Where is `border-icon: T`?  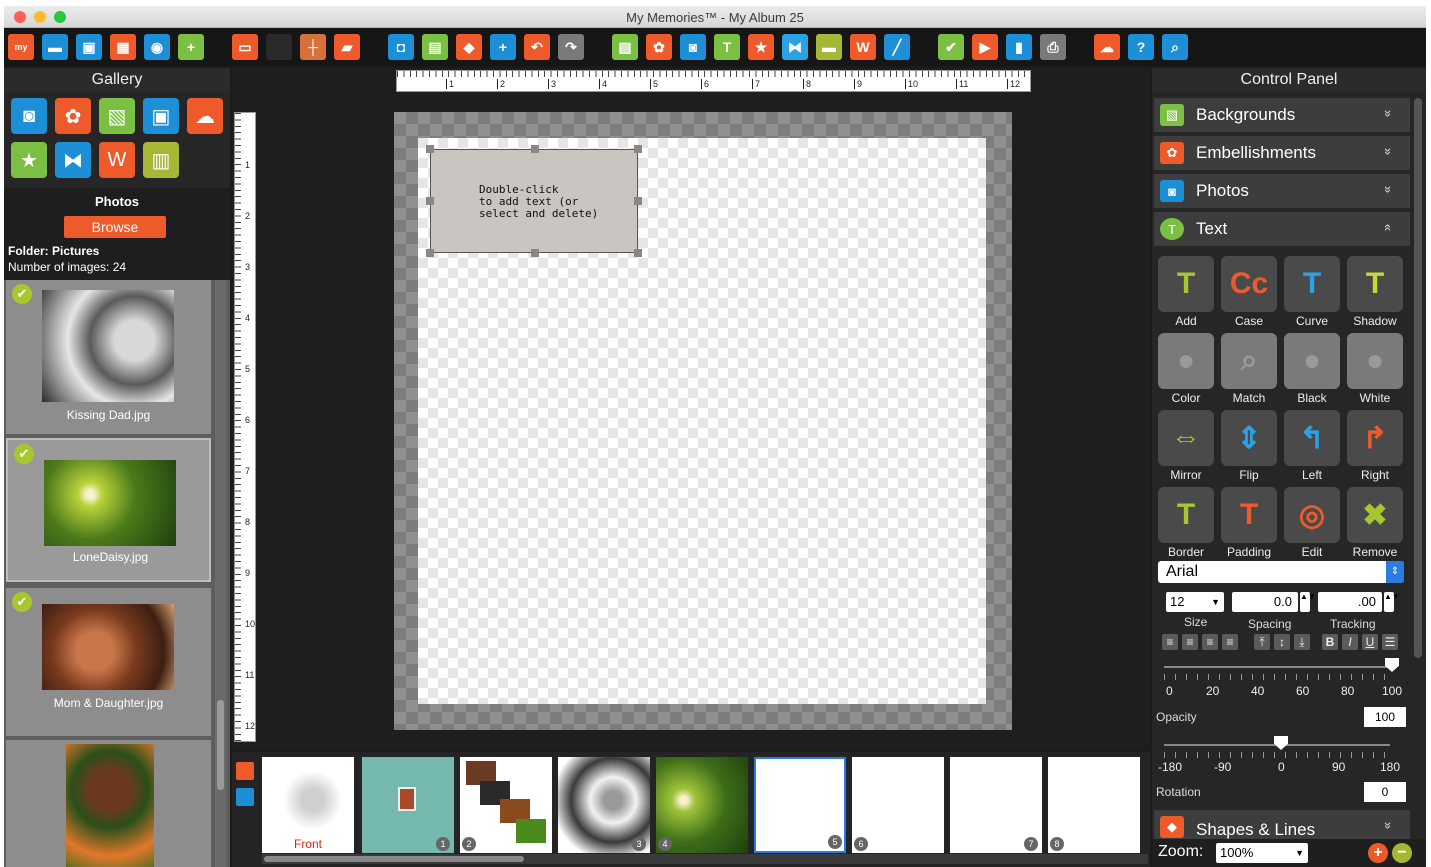 border-icon: T is located at coordinates (1186, 515).